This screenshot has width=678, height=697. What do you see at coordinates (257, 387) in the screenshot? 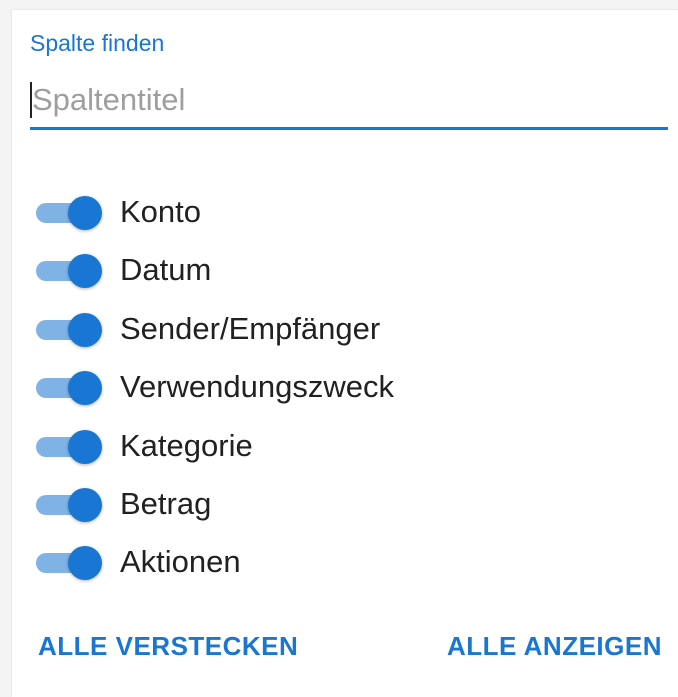
I see `column-label: Verwendungszweck` at bounding box center [257, 387].